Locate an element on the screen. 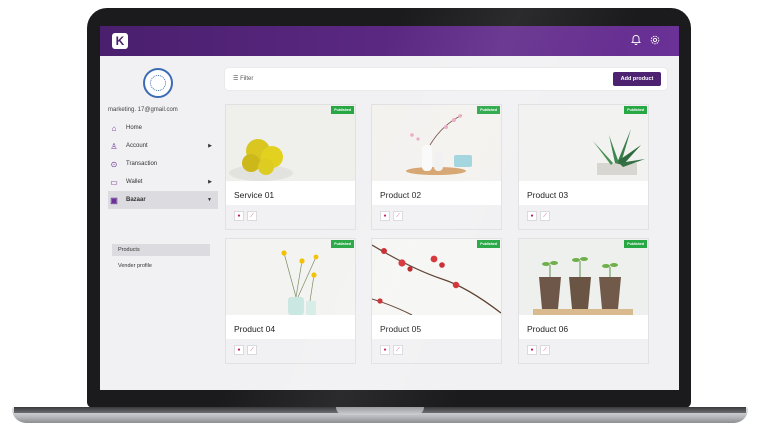 The height and width of the screenshot is (432, 760). product-card: Published Product 02 ● ⟋ is located at coordinates (436, 167).